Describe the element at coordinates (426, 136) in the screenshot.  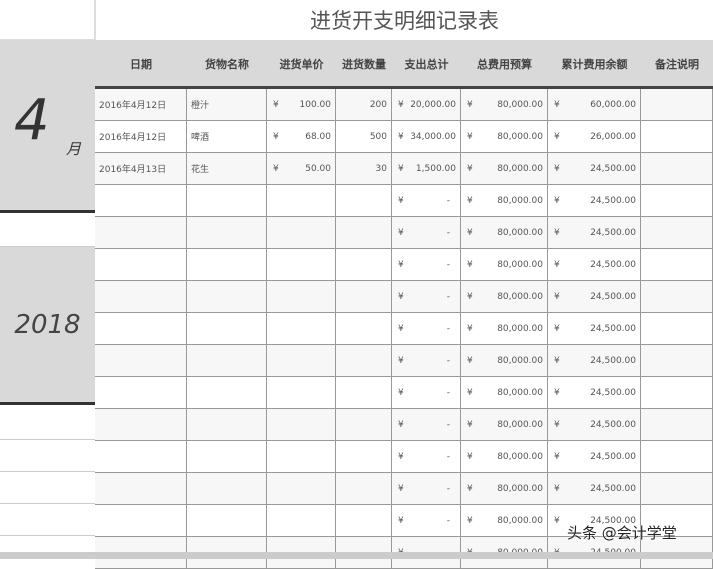
I see `cell-total-expense: ¥34,000.00` at that location.